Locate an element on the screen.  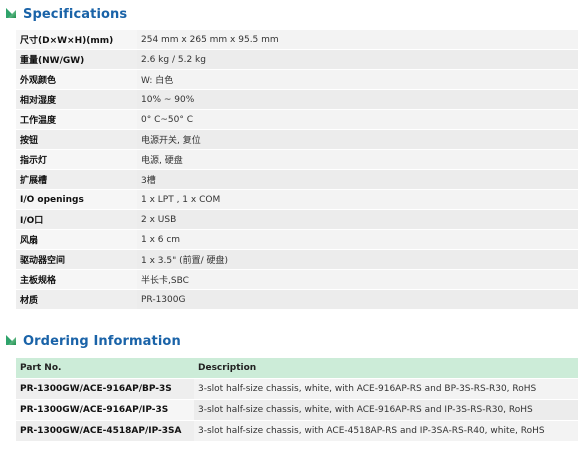
spec-value: 2.6 kg / 5.2 kg is located at coordinates (357, 59).